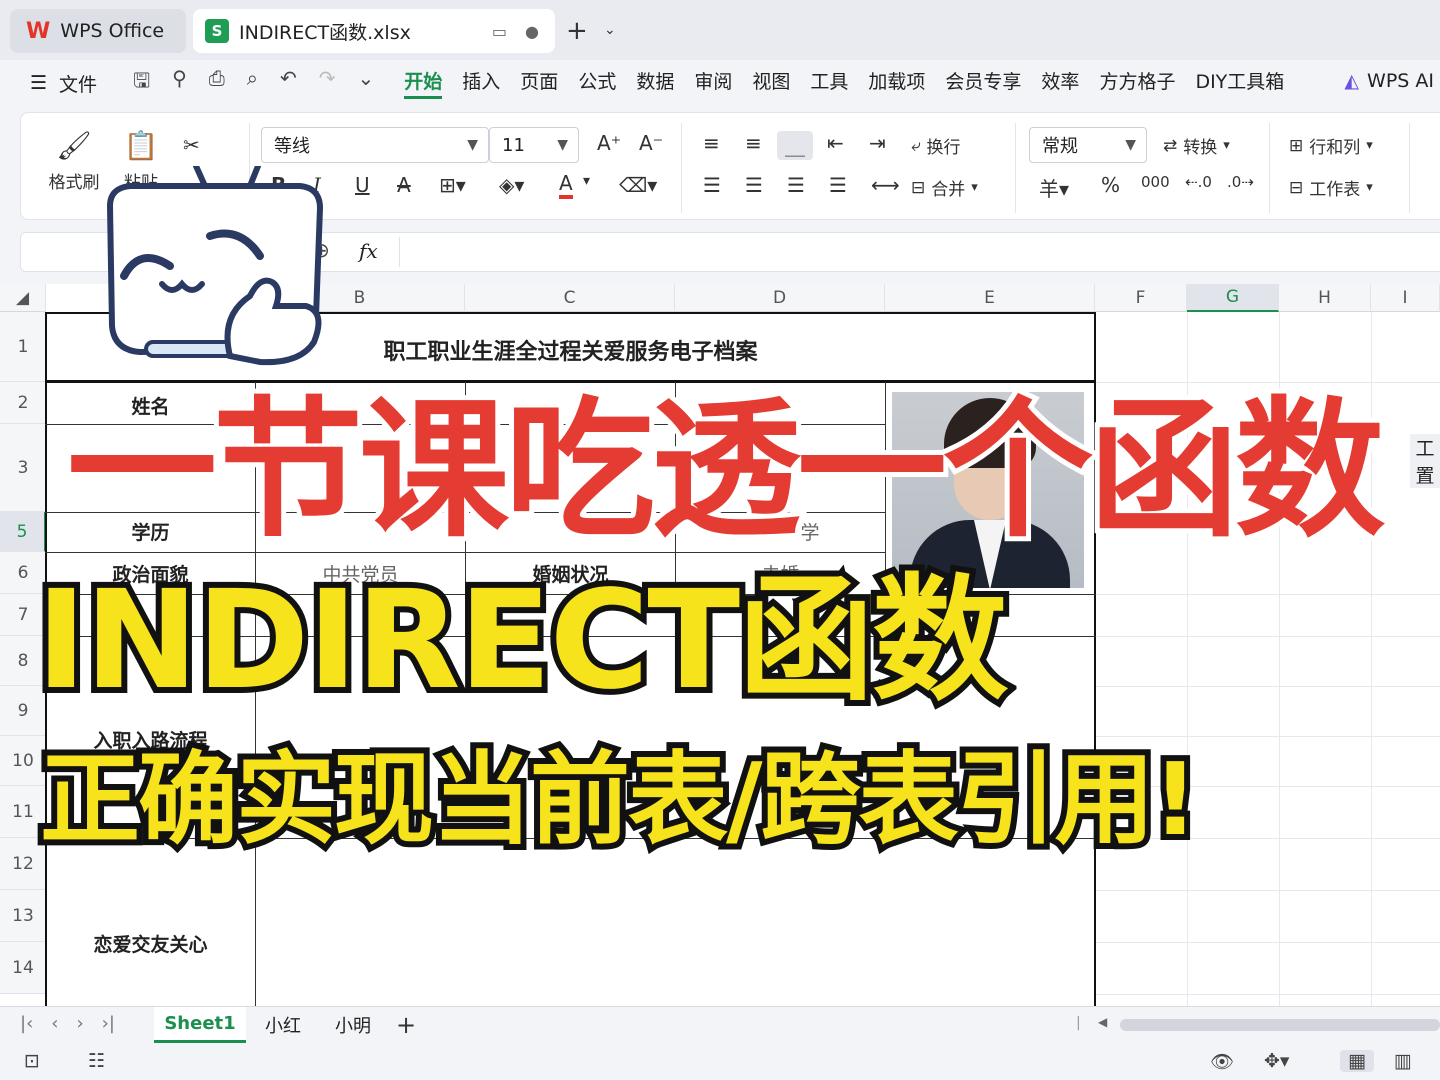 Image resolution: width=1440 pixels, height=1080 pixels. I want to click on tab-diy: DIY工具箱, so click(1239, 83).